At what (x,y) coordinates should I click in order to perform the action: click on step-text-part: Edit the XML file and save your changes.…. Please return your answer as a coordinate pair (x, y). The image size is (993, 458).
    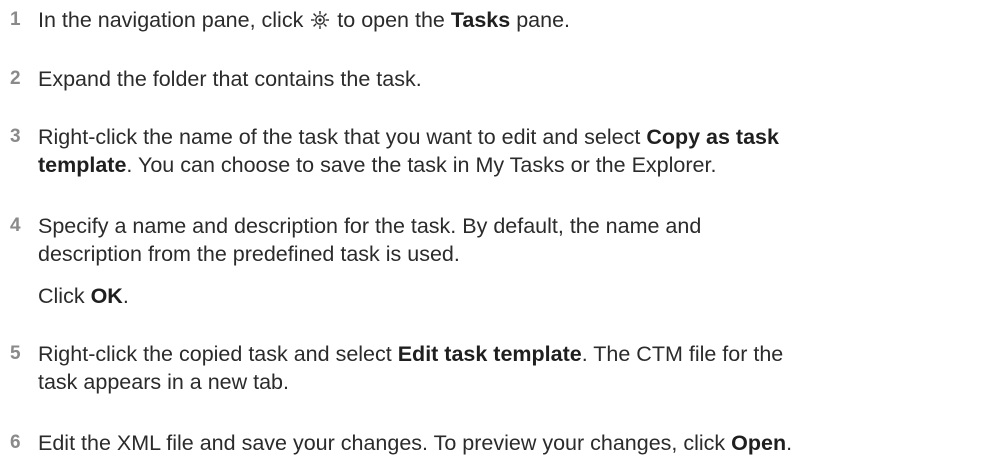
    Looking at the image, I should click on (385, 443).